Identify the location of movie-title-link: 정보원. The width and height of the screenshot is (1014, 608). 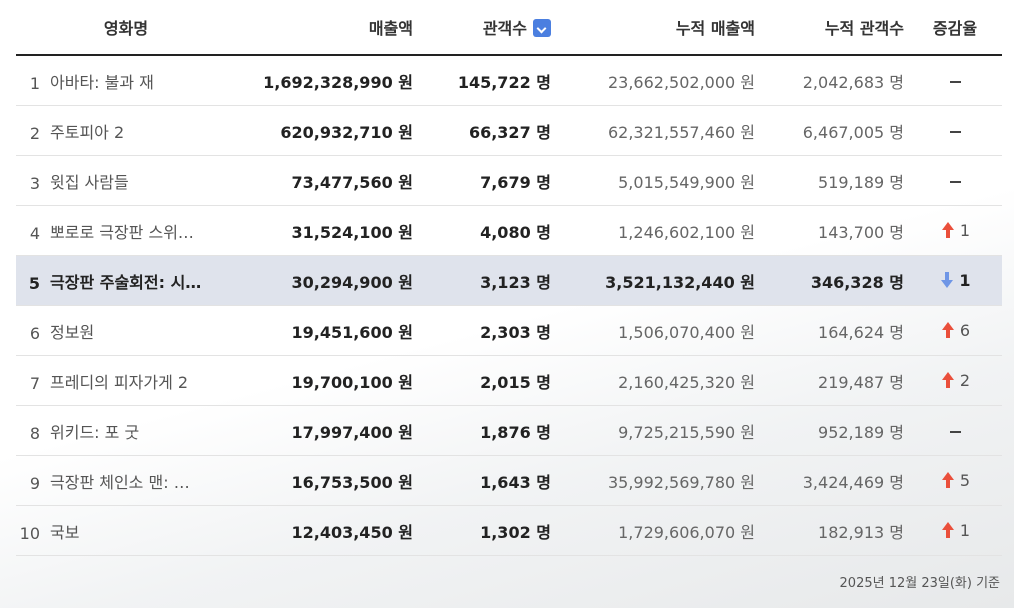
(72, 331).